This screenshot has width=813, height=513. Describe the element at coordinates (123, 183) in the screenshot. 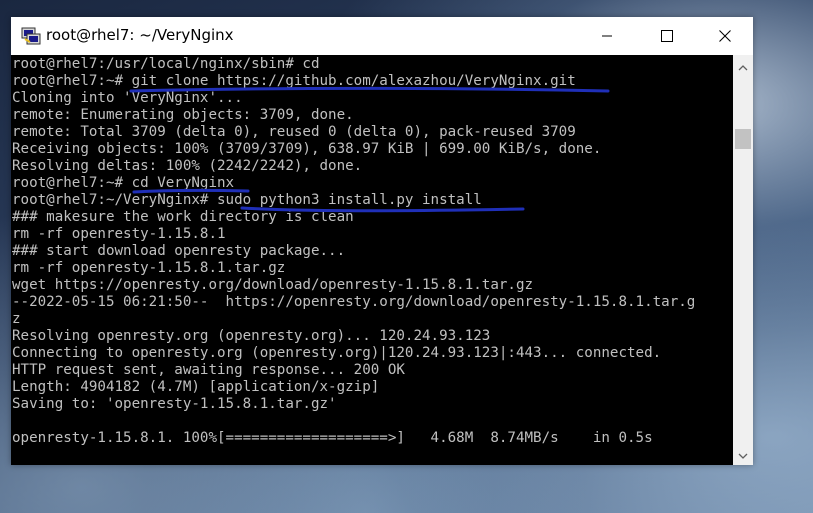

I see `terminal-line: root@rhel7:~# cd VeryNginx` at that location.